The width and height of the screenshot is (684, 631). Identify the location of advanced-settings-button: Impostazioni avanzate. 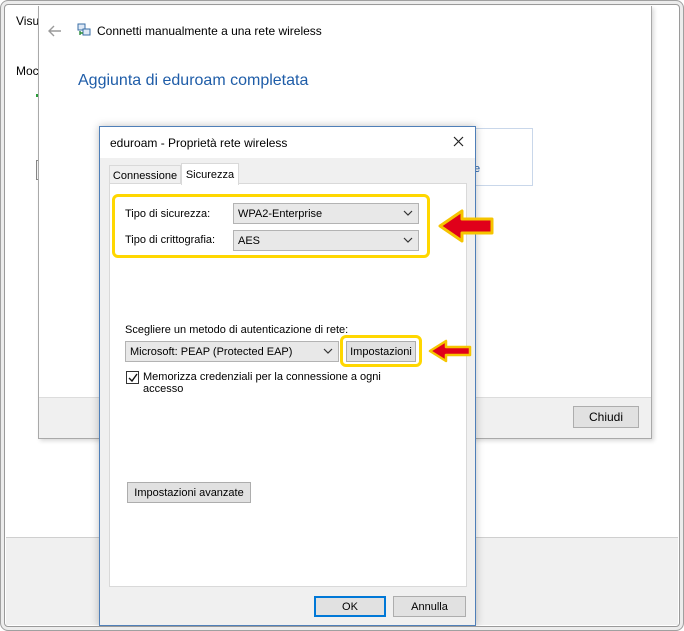
(189, 492).